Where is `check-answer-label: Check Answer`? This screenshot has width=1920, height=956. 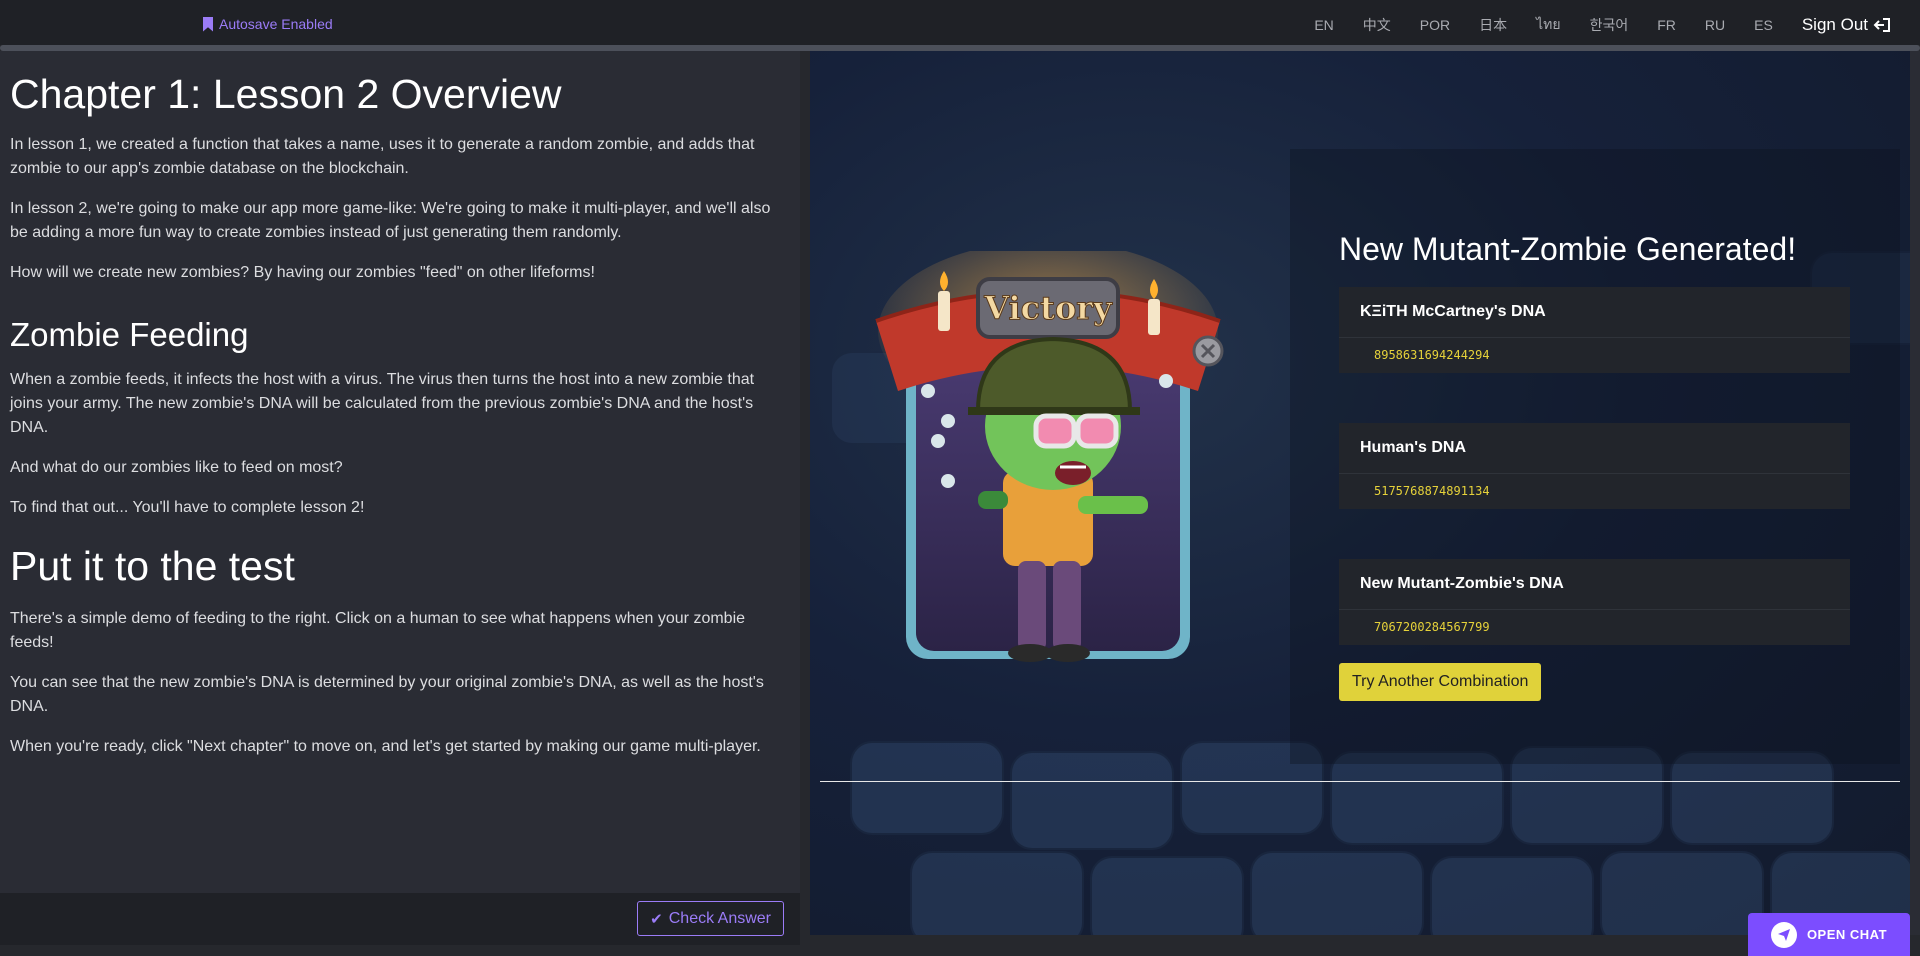 check-answer-label: Check Answer is located at coordinates (719, 918).